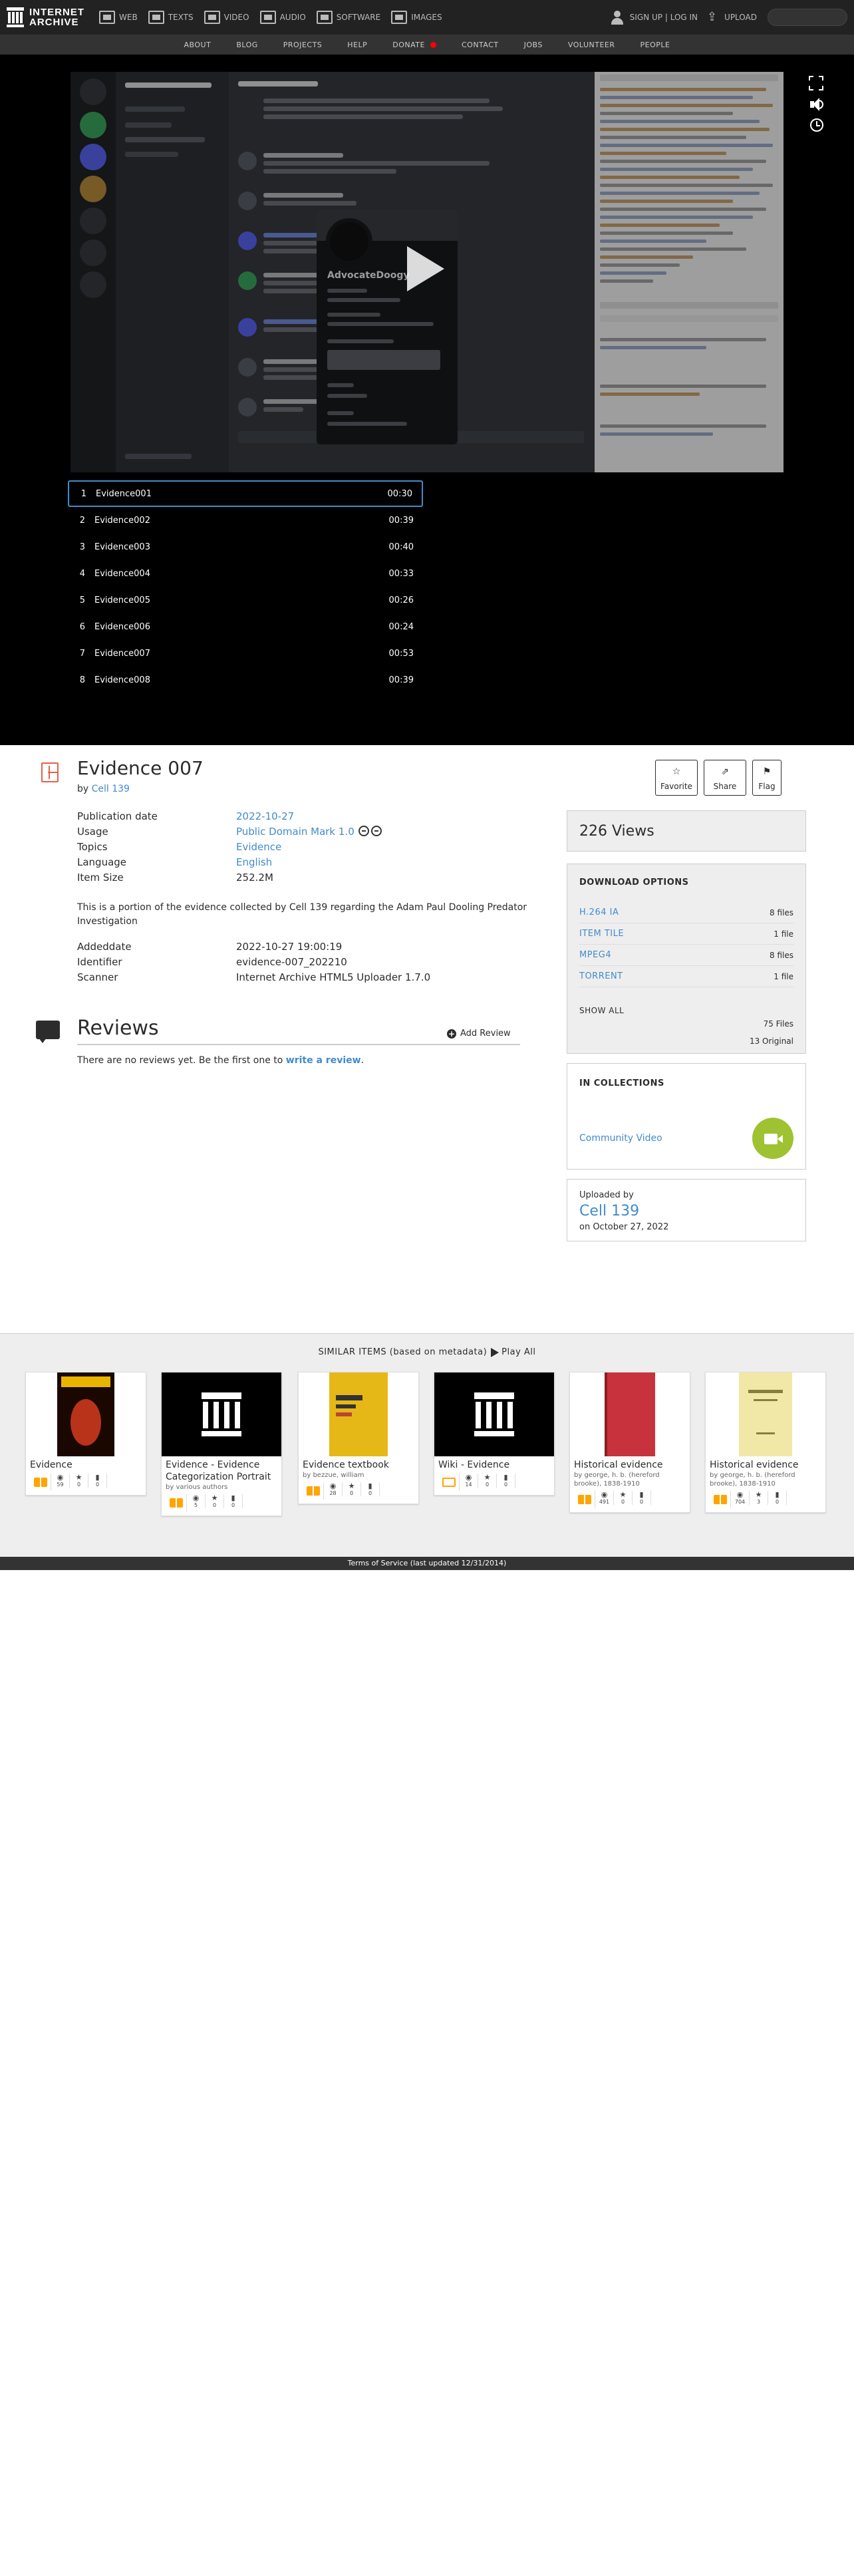 This screenshot has height=2576, width=854. What do you see at coordinates (425, 268) in the screenshot?
I see `play-icon` at bounding box center [425, 268].